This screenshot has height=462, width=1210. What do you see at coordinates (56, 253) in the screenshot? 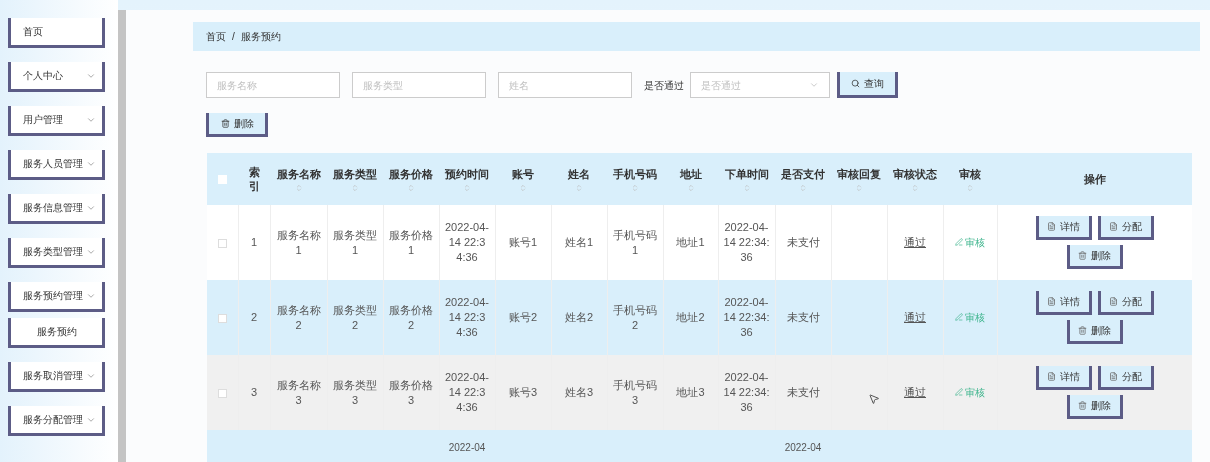
I see `sidebar-item: 服务类型管理` at bounding box center [56, 253].